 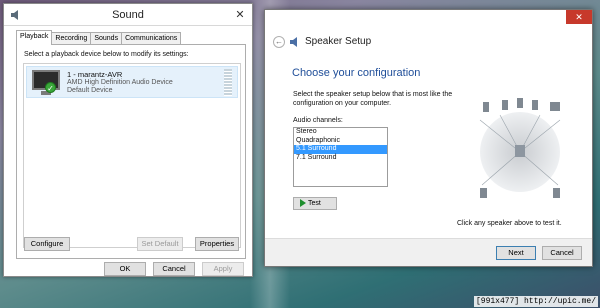 I want to click on speaker-front-left-icon, so click(x=486, y=107).